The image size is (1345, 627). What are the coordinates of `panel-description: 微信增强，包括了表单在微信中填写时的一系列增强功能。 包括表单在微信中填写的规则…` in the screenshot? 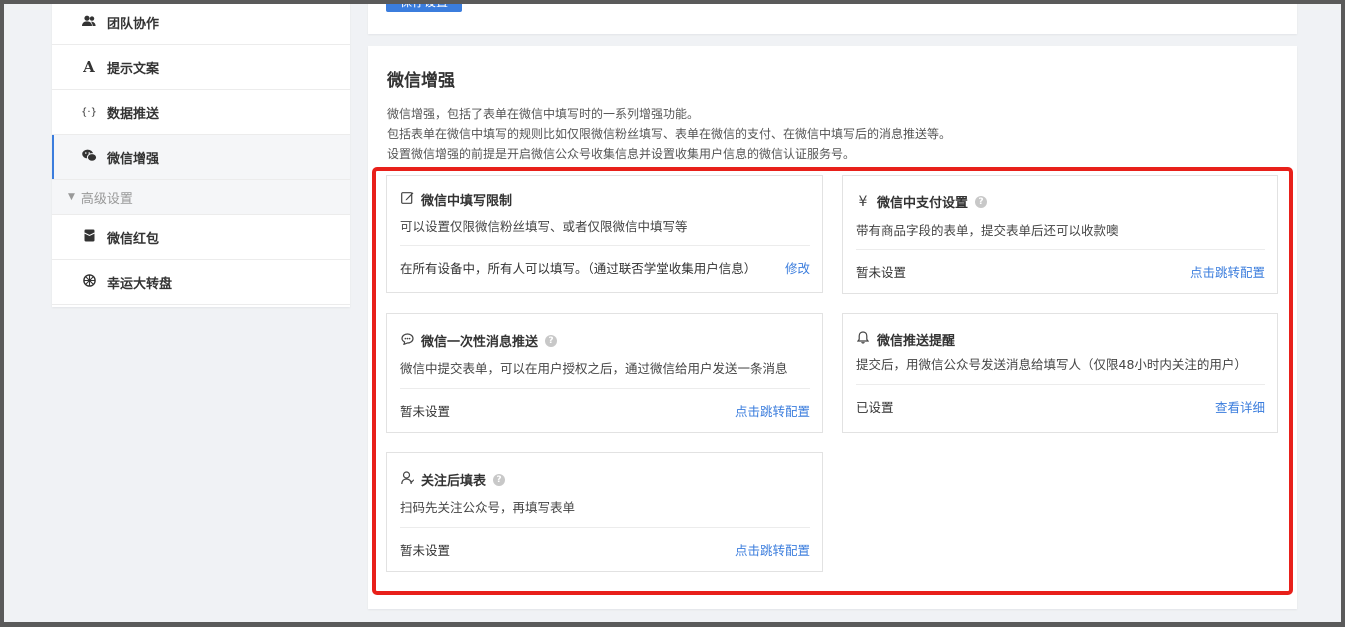 It's located at (669, 134).